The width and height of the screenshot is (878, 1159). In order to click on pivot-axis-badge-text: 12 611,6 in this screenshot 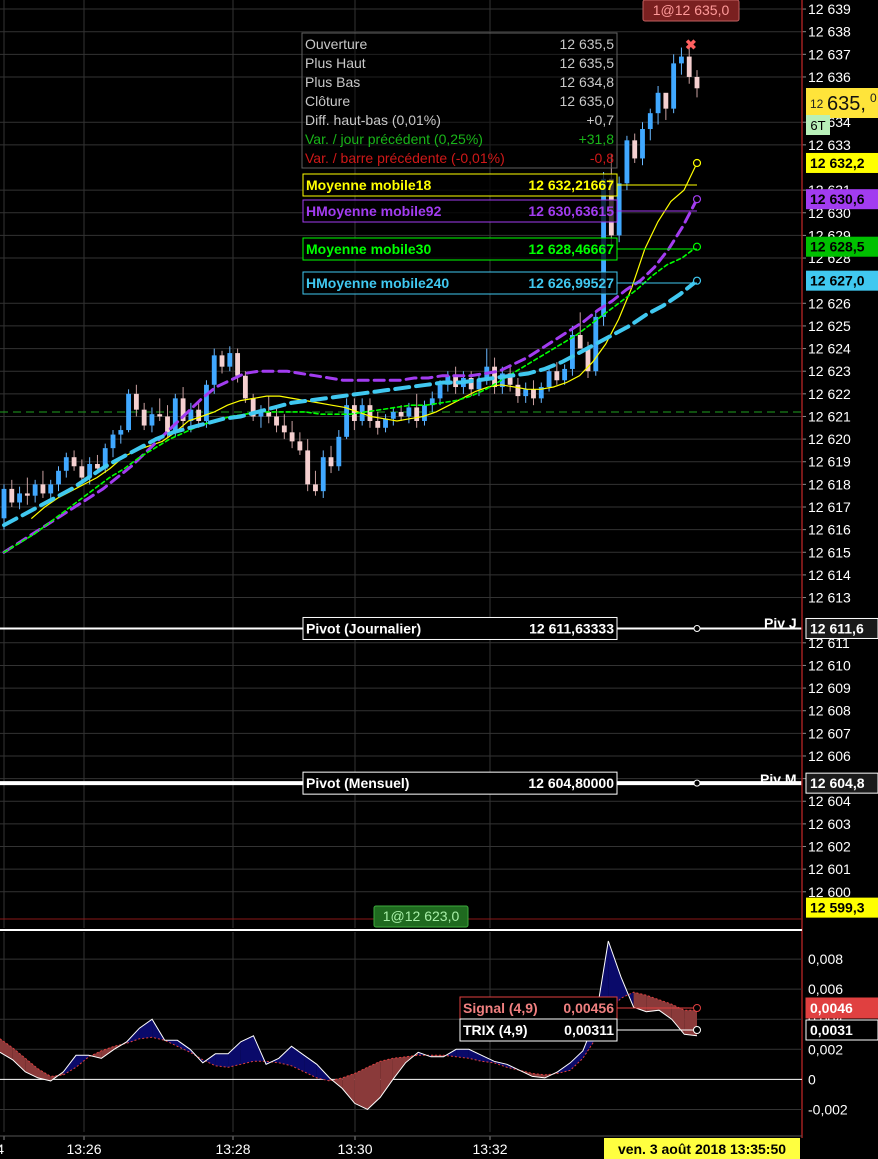, I will do `click(837, 628)`.